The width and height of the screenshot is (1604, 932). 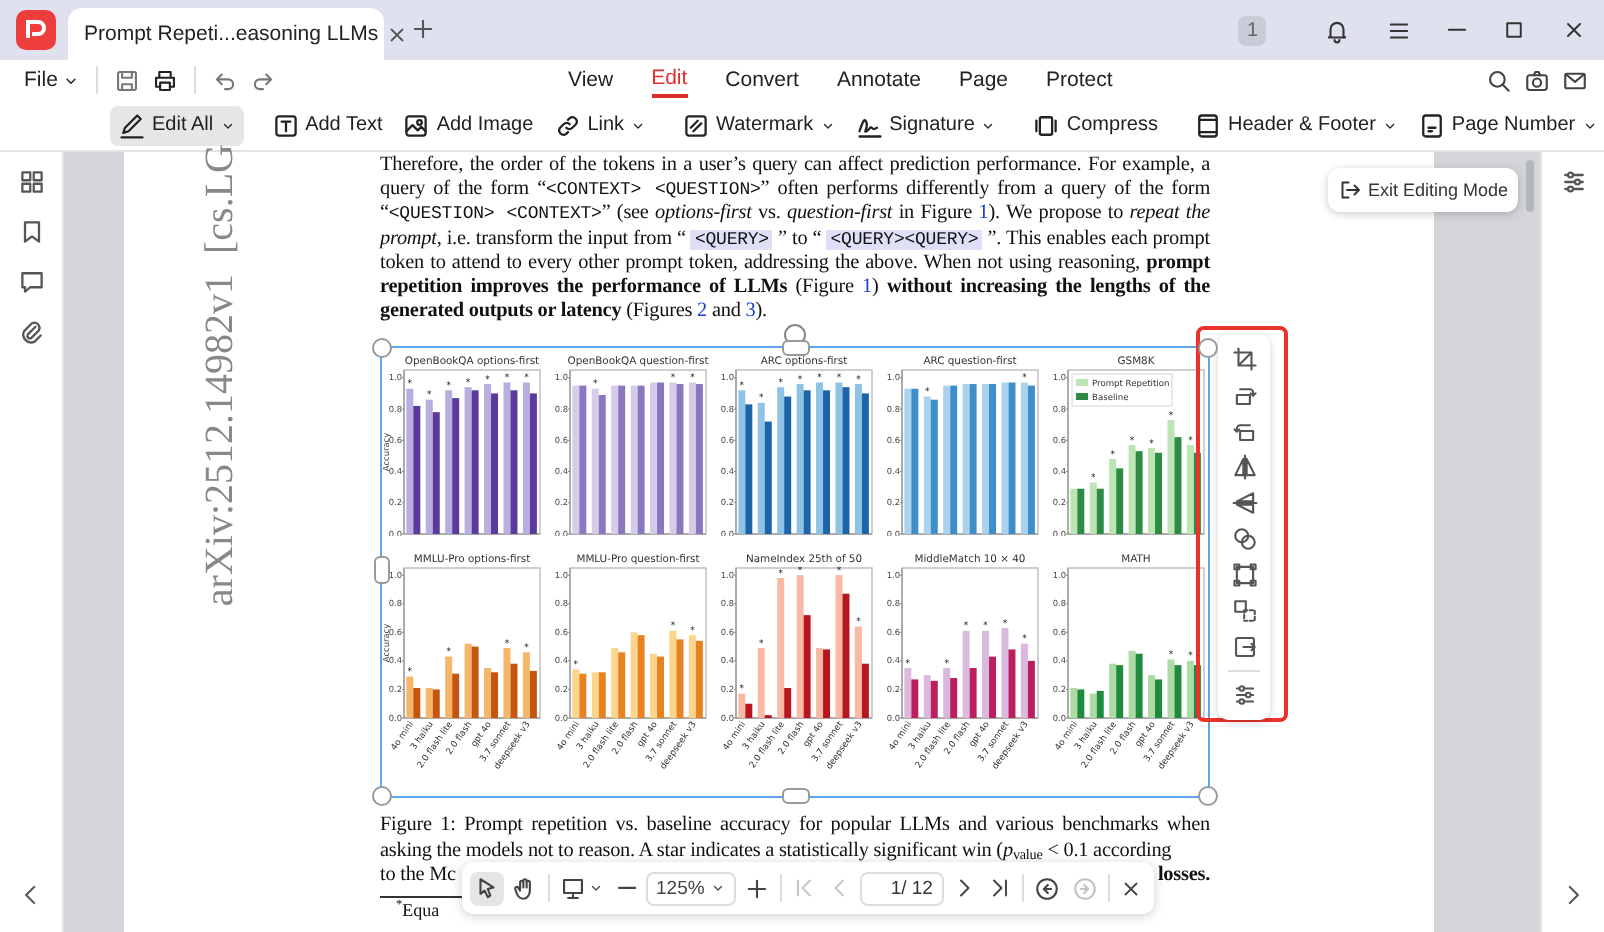 I want to click on crop-icon, so click(x=1244, y=359).